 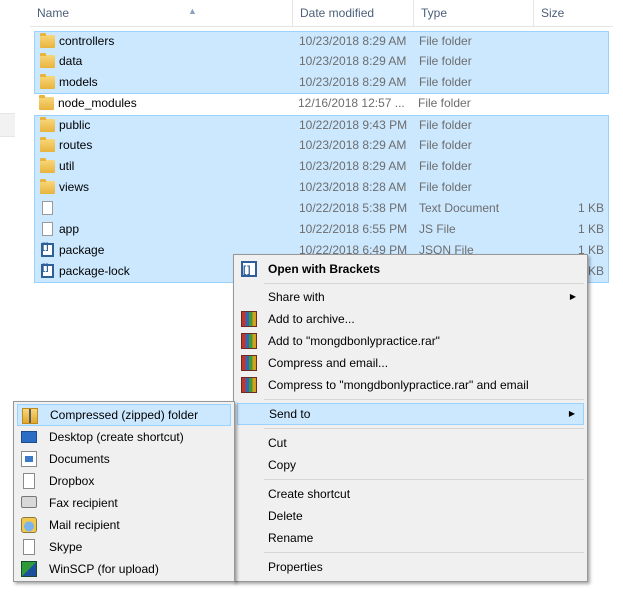 I want to click on text-document-icon, so click(x=47, y=208).